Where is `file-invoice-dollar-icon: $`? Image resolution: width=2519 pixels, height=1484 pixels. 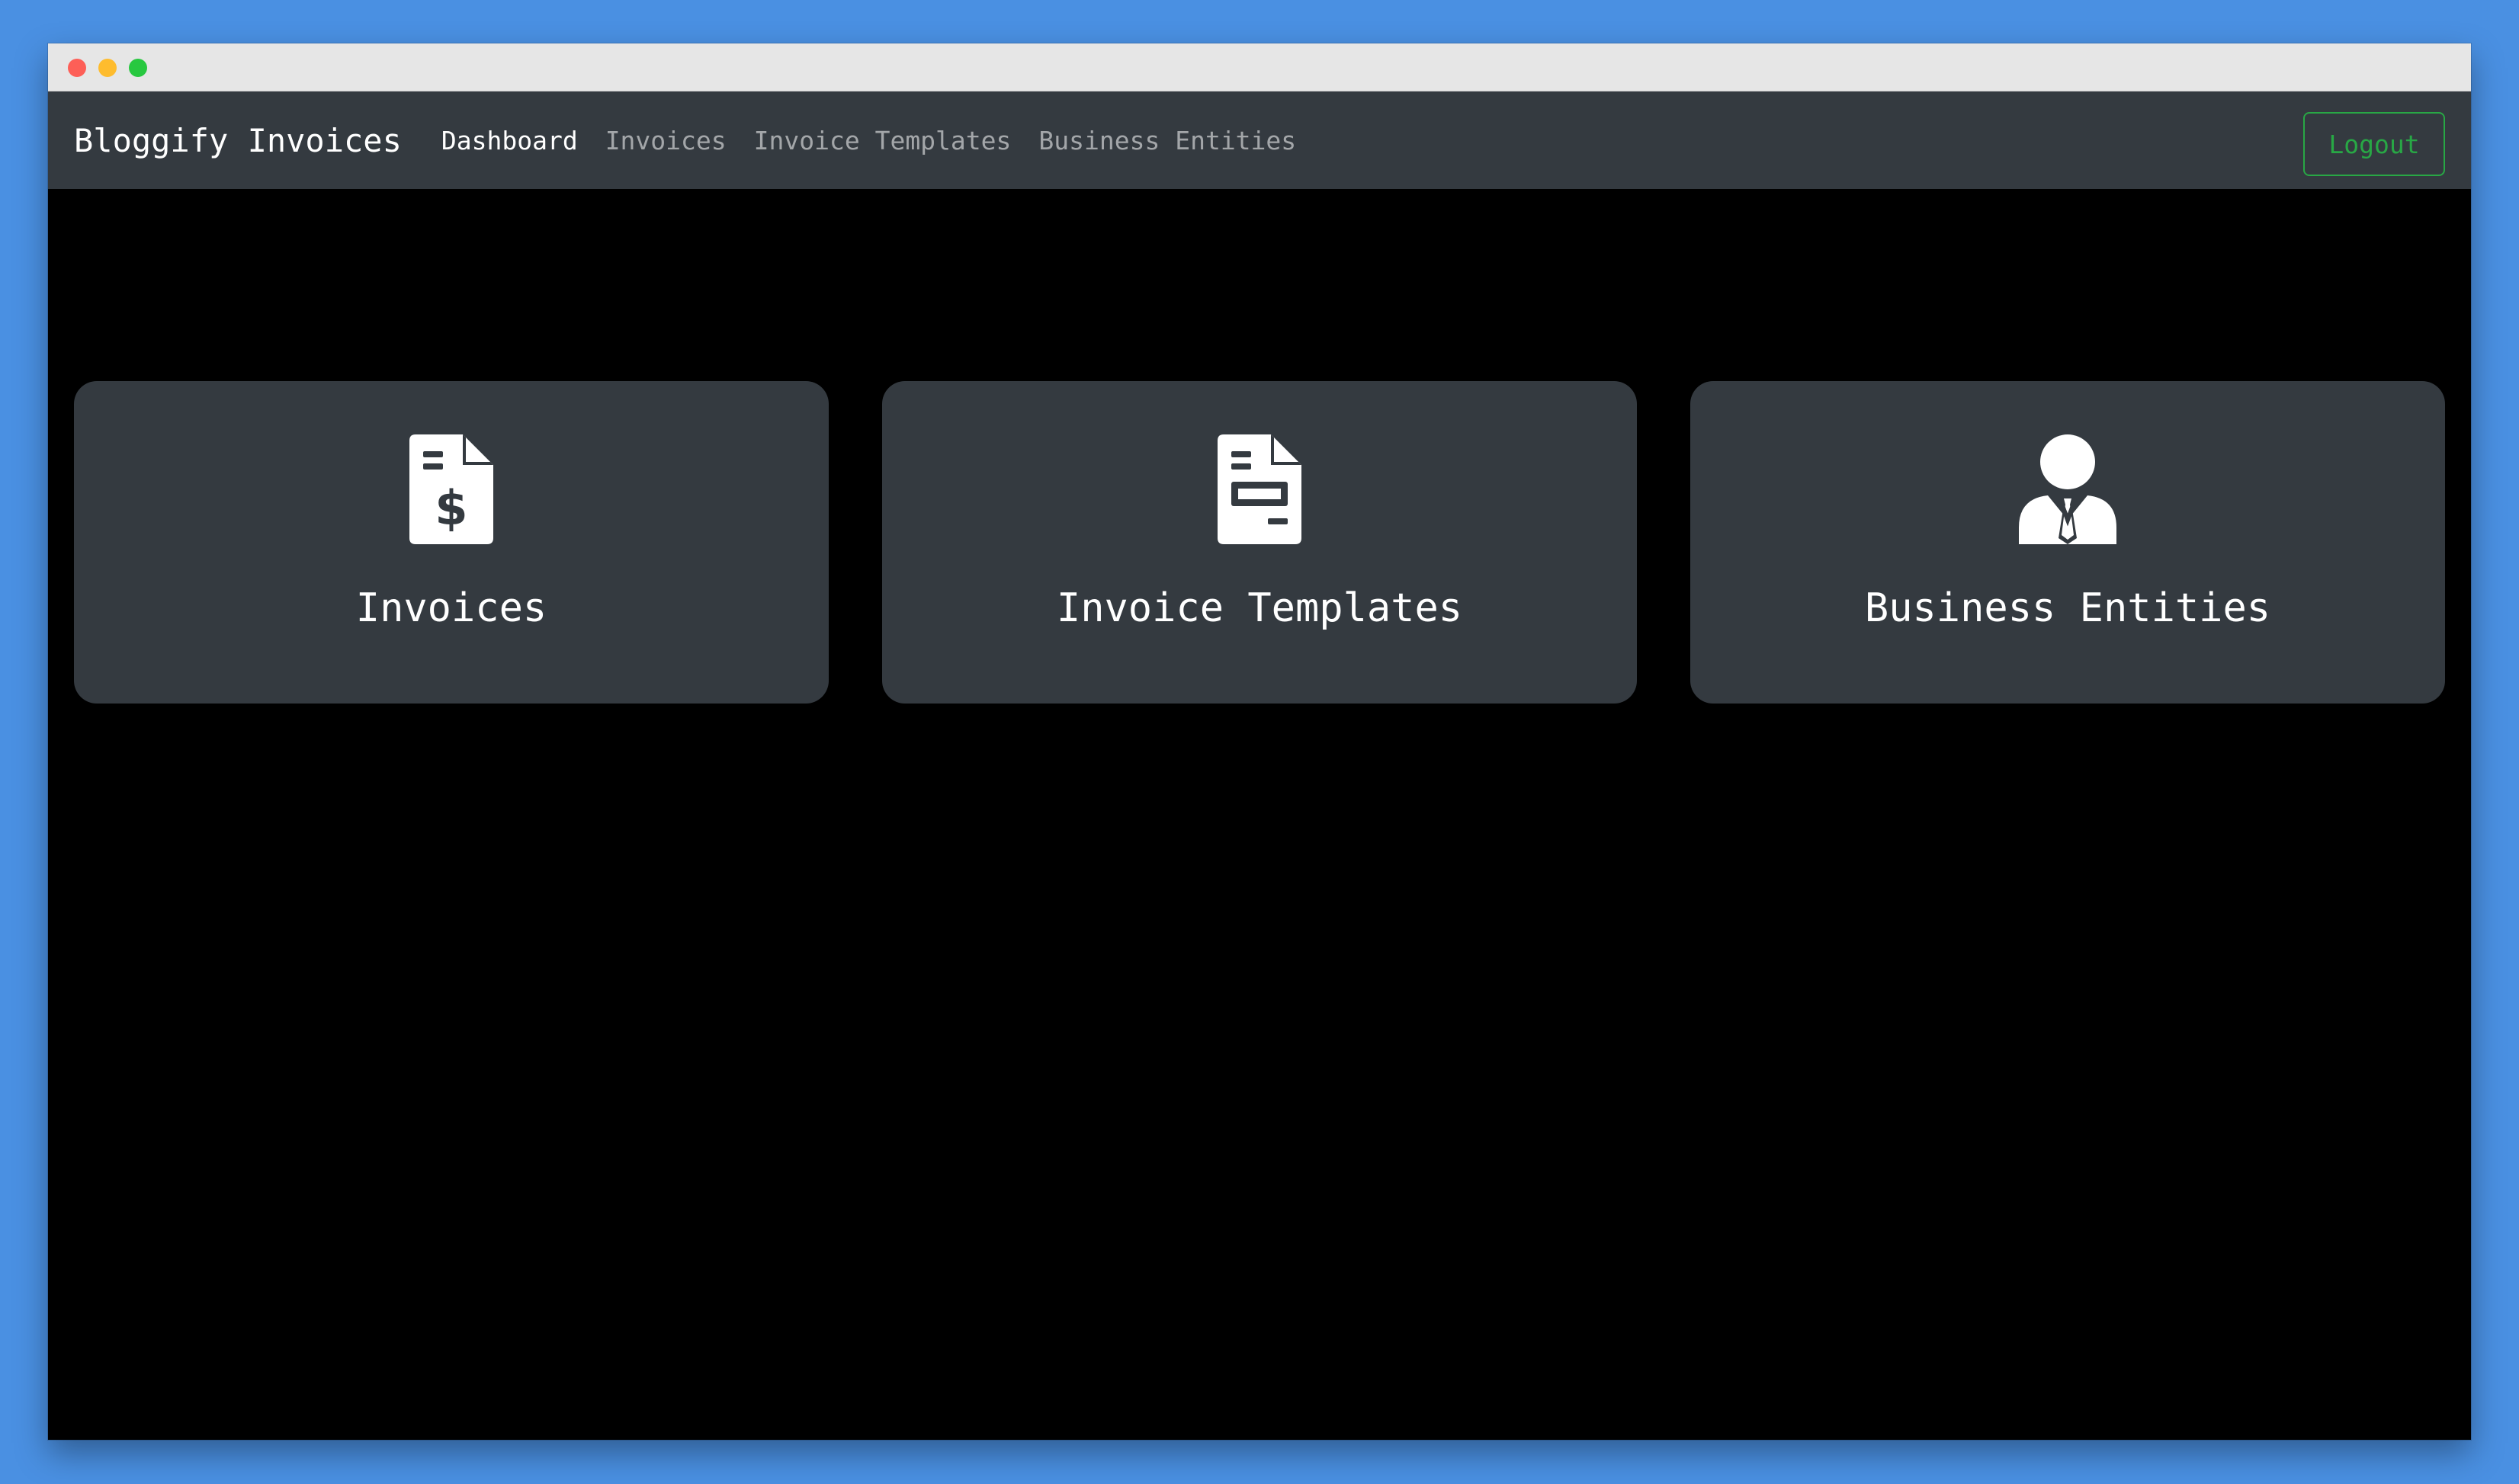
file-invoice-dollar-icon: $ is located at coordinates (452, 489).